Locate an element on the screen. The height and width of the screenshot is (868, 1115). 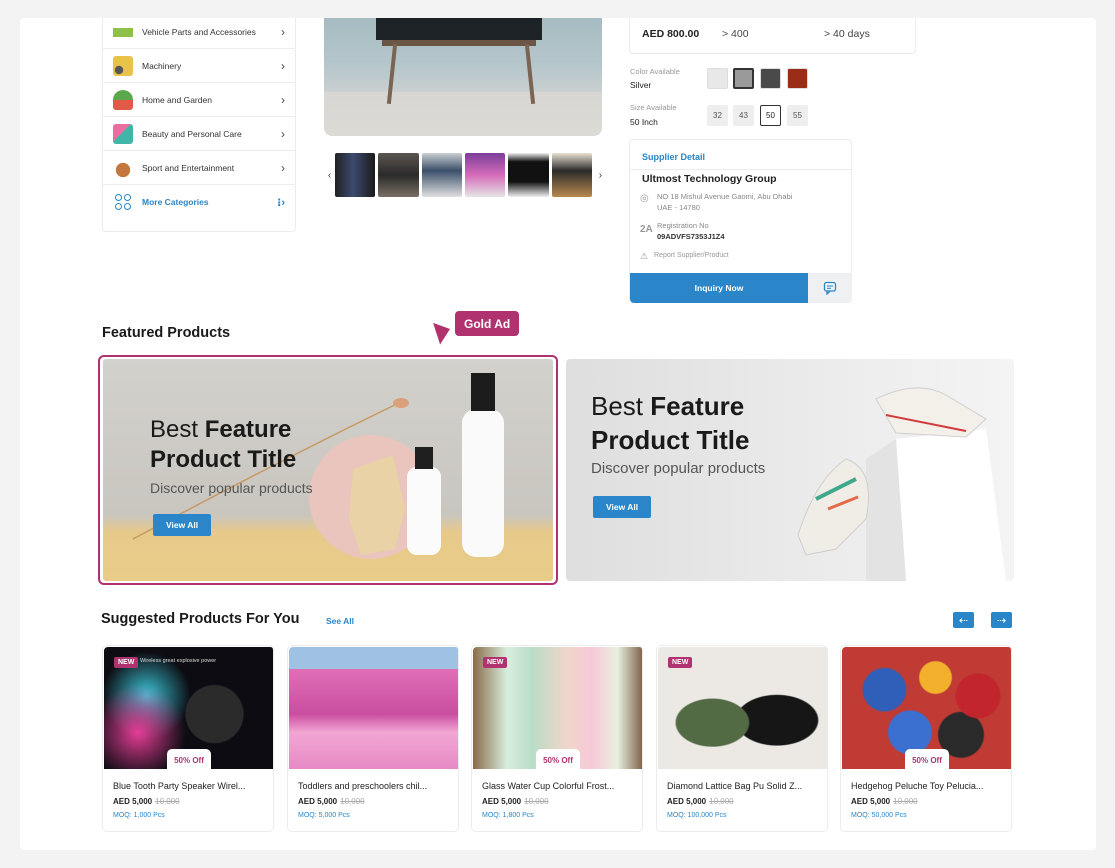
color-swatch-light is located at coordinates (717, 78).